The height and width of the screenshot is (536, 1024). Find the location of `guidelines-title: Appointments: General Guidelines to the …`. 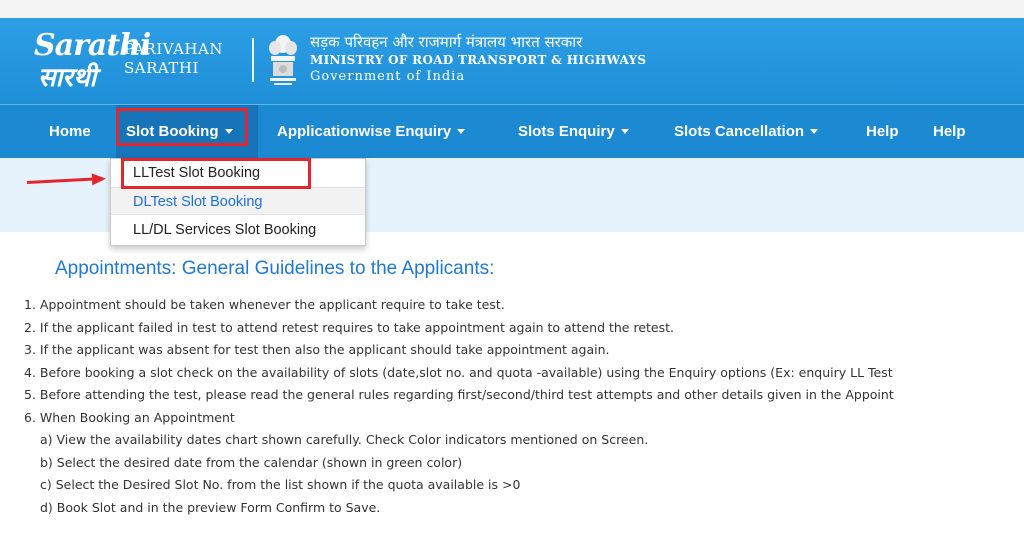

guidelines-title: Appointments: General Guidelines to the … is located at coordinates (275, 268).